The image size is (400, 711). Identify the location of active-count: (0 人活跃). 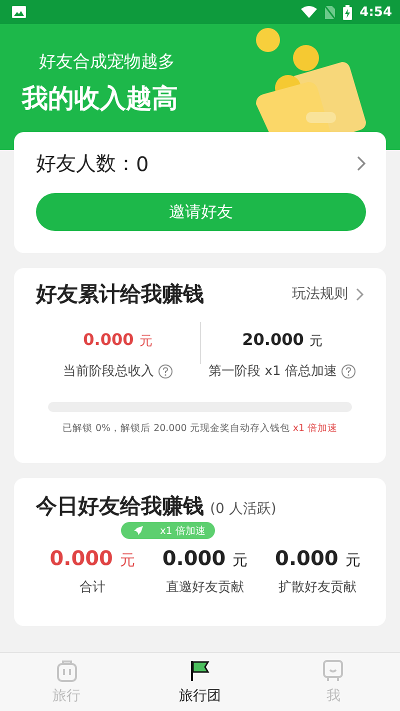
(243, 509).